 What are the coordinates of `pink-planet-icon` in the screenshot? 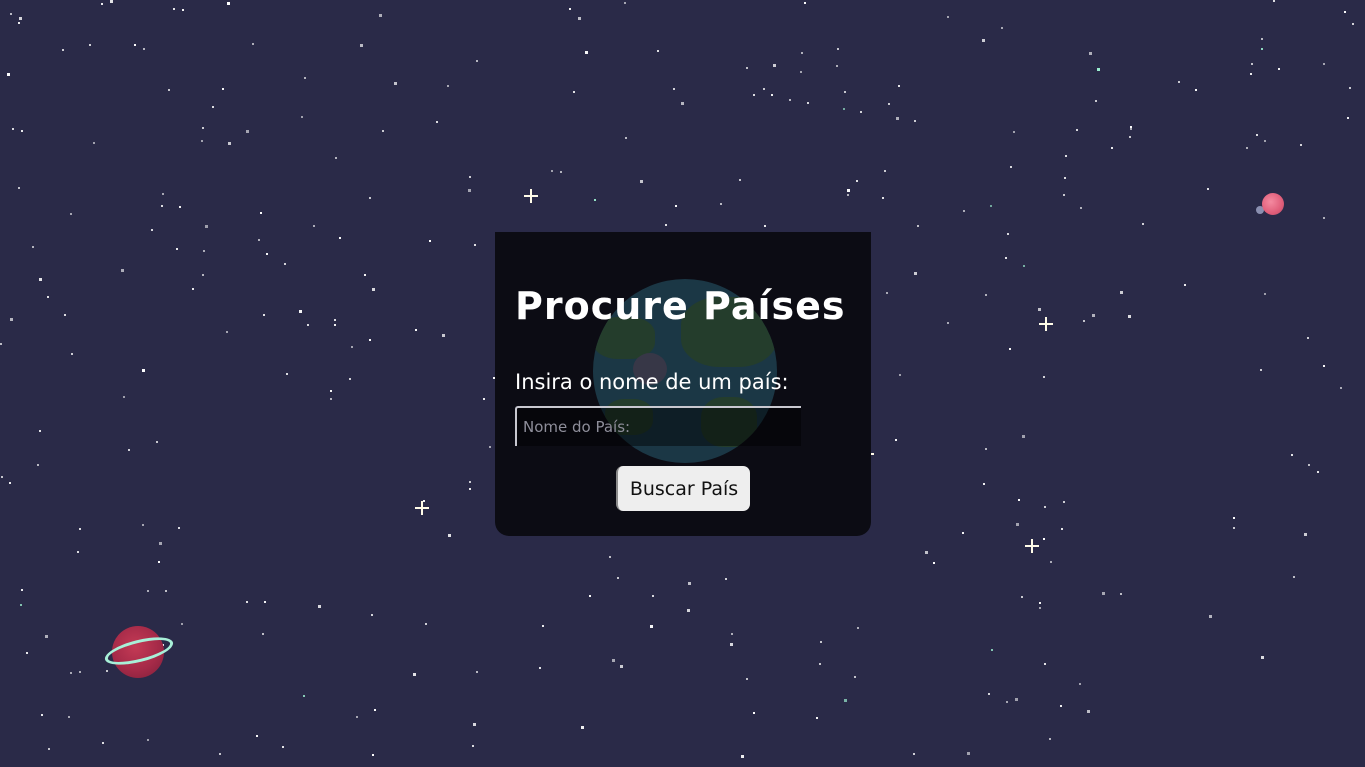 It's located at (1273, 204).